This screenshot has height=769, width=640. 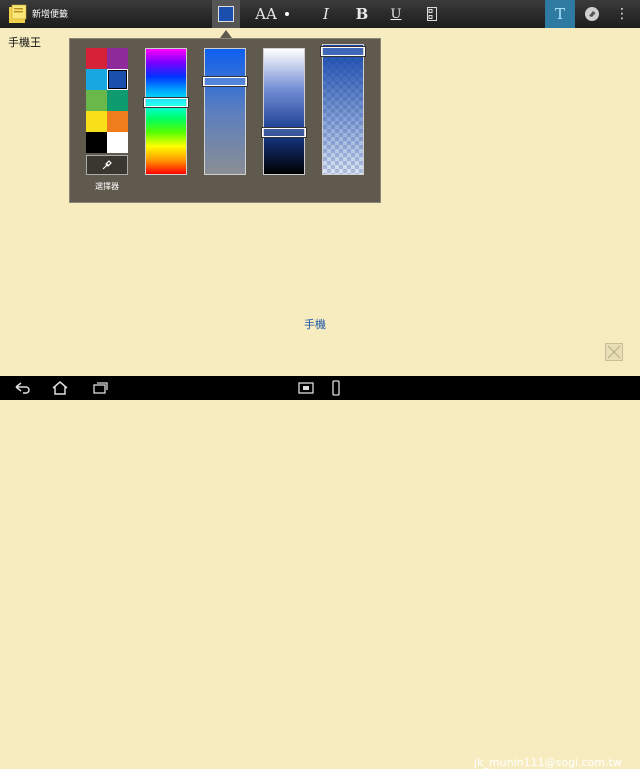 I want to click on eraser-icon, so click(x=592, y=14).